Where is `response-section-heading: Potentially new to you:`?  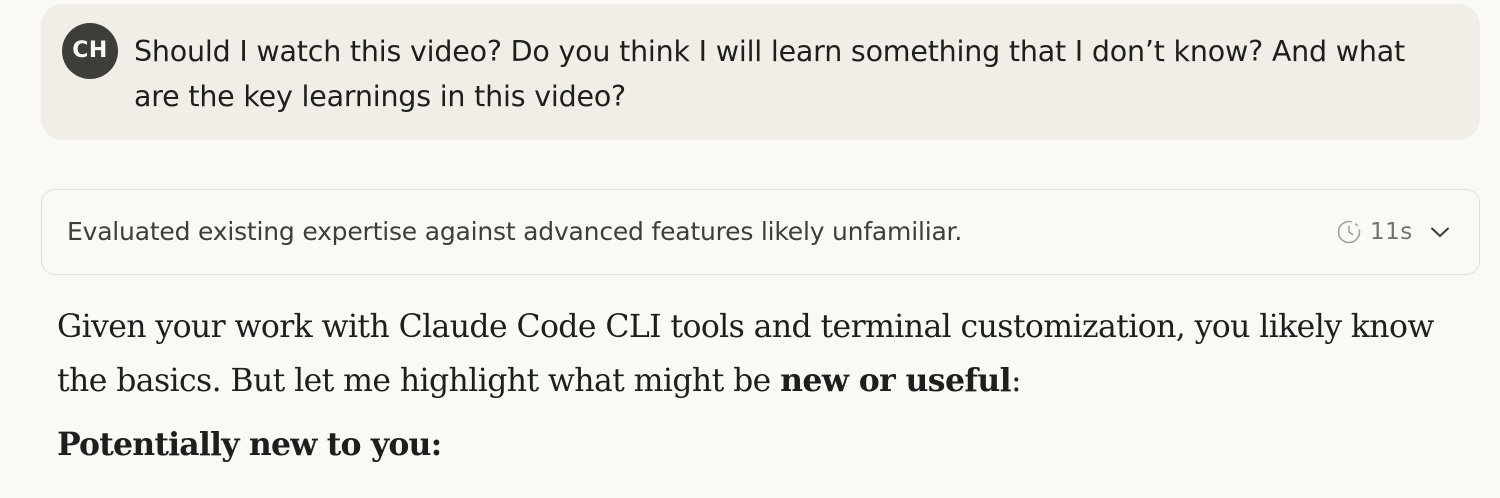
response-section-heading: Potentially new to you: is located at coordinates (249, 444).